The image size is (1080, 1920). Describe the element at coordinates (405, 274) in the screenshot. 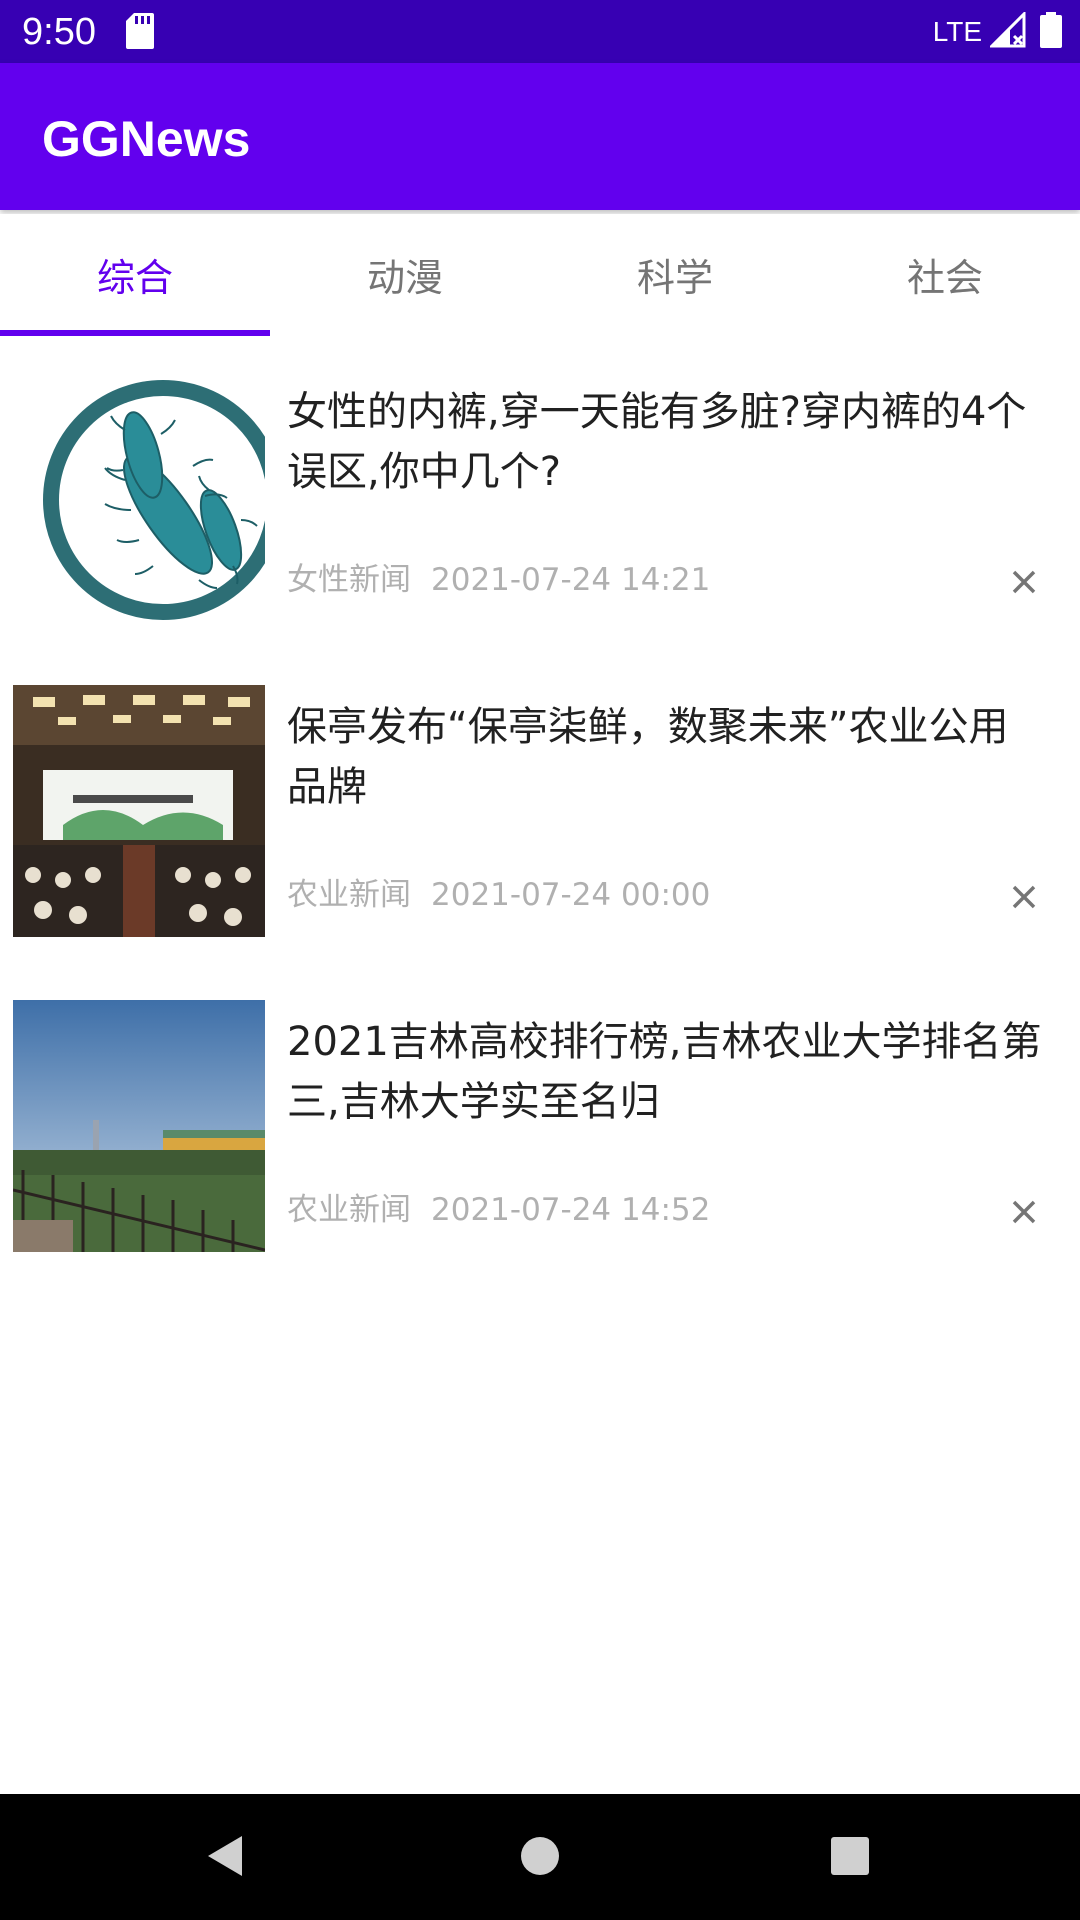

I see `tab-anime: 动漫` at that location.